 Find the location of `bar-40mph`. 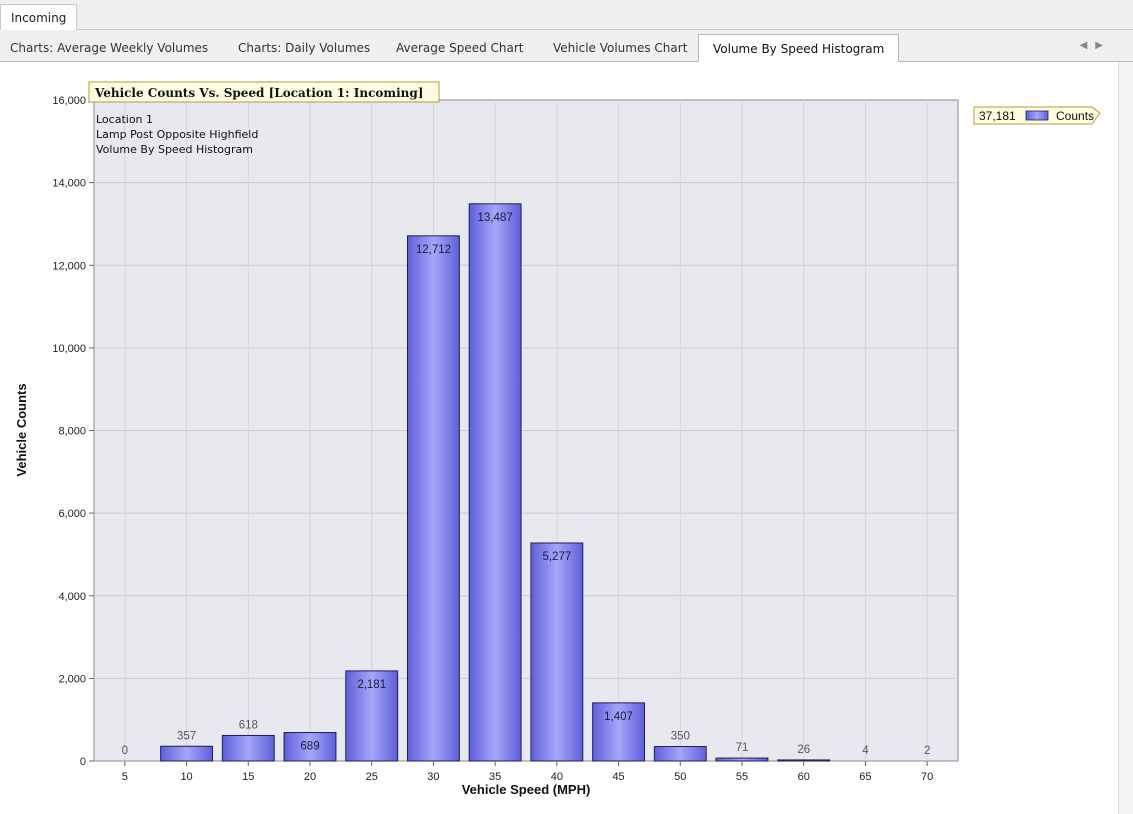

bar-40mph is located at coordinates (557, 652).